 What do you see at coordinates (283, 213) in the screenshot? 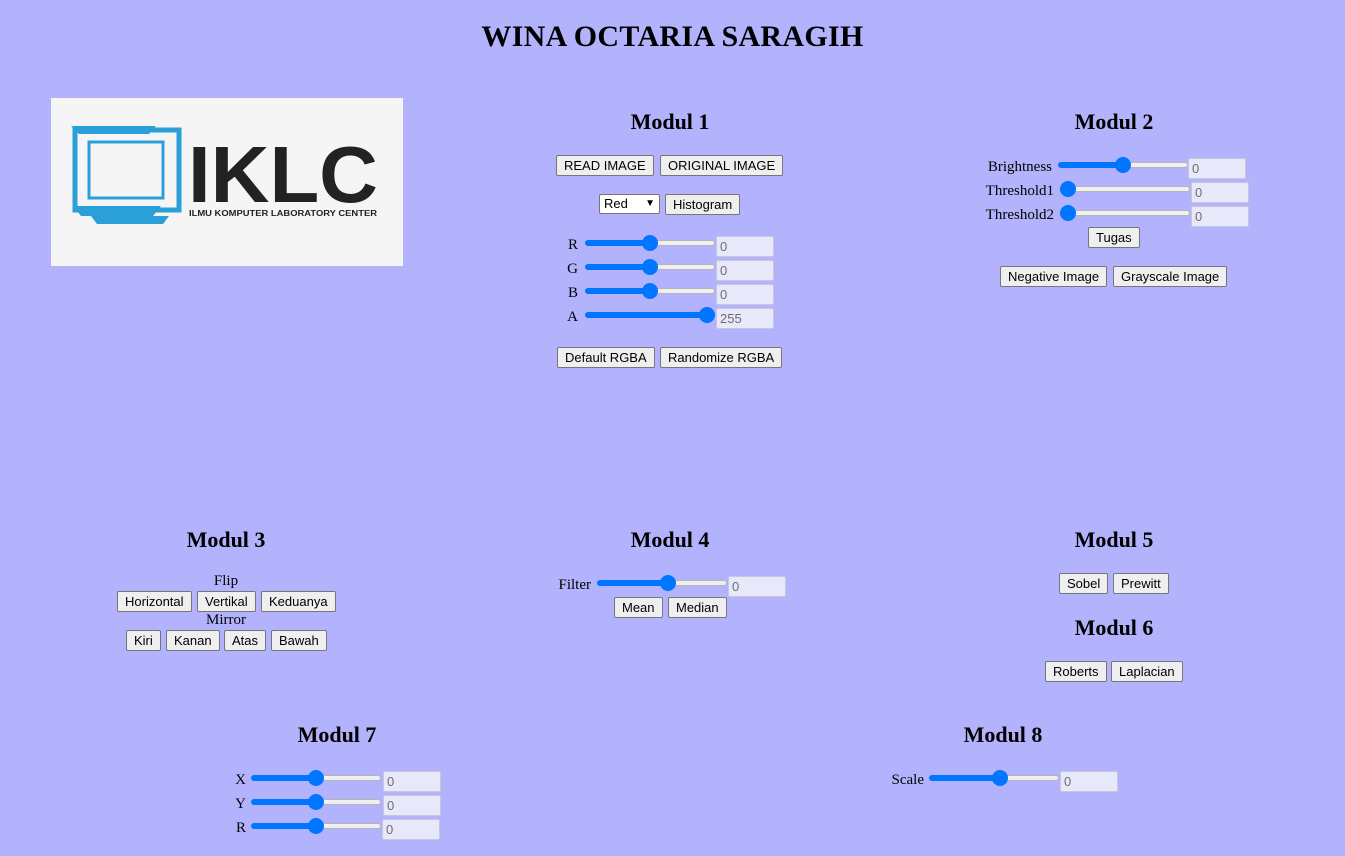
I see `logo-subtitle: ILMU KOMPUTER LABORATORY CENTER` at bounding box center [283, 213].